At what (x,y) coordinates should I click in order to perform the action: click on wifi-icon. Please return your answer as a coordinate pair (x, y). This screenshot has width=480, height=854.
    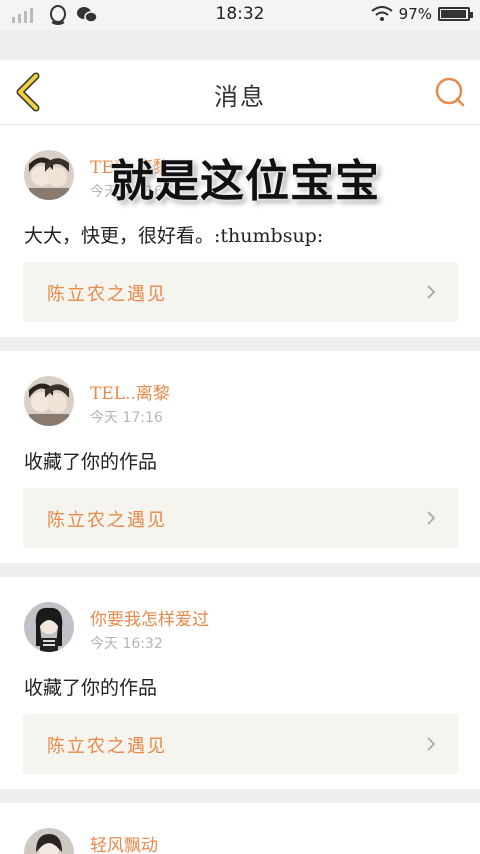
    Looking at the image, I should click on (382, 13).